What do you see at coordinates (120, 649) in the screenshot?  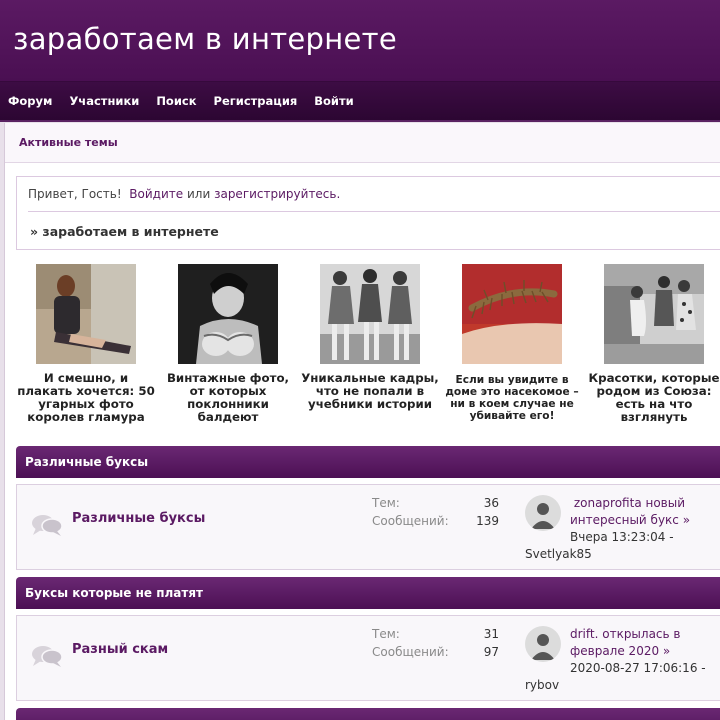 I see `forum-name: Разный скам` at bounding box center [120, 649].